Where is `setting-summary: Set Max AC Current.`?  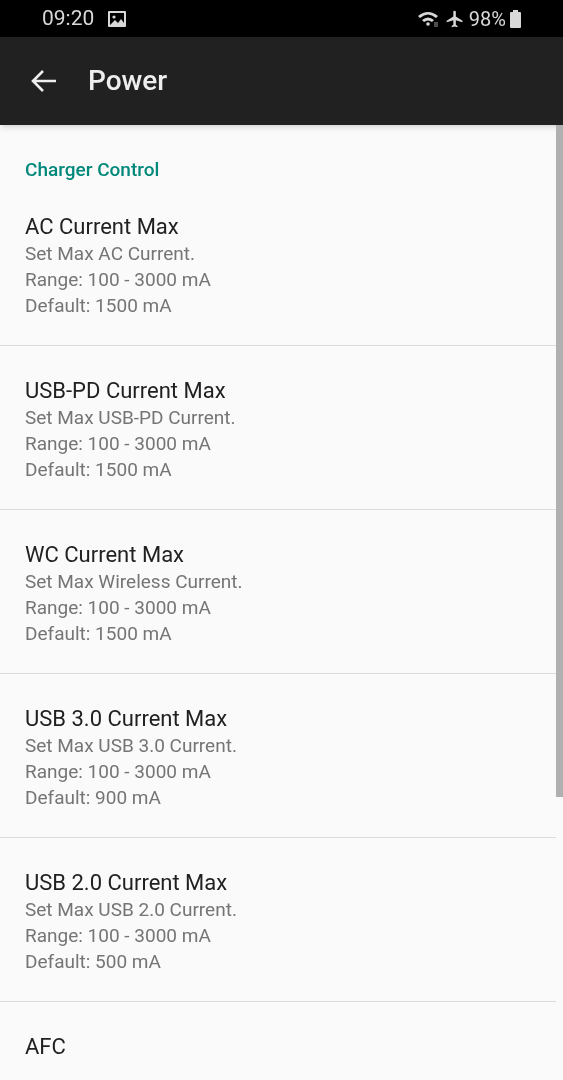 setting-summary: Set Max AC Current. is located at coordinates (111, 253).